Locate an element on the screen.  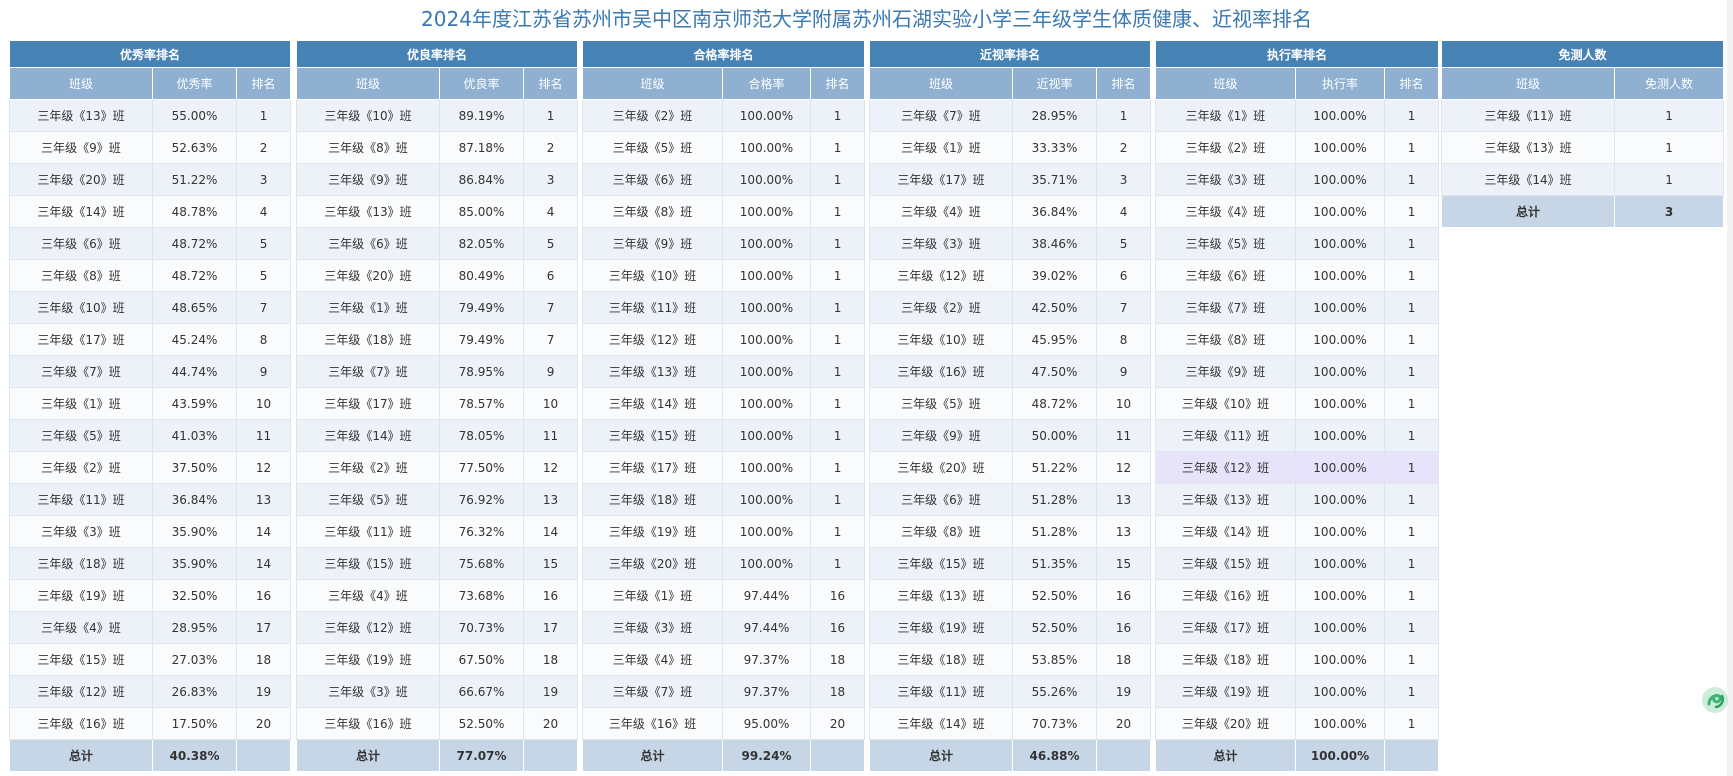
table-row: 三年级《19》班 67.50% 18 is located at coordinates (437, 659).